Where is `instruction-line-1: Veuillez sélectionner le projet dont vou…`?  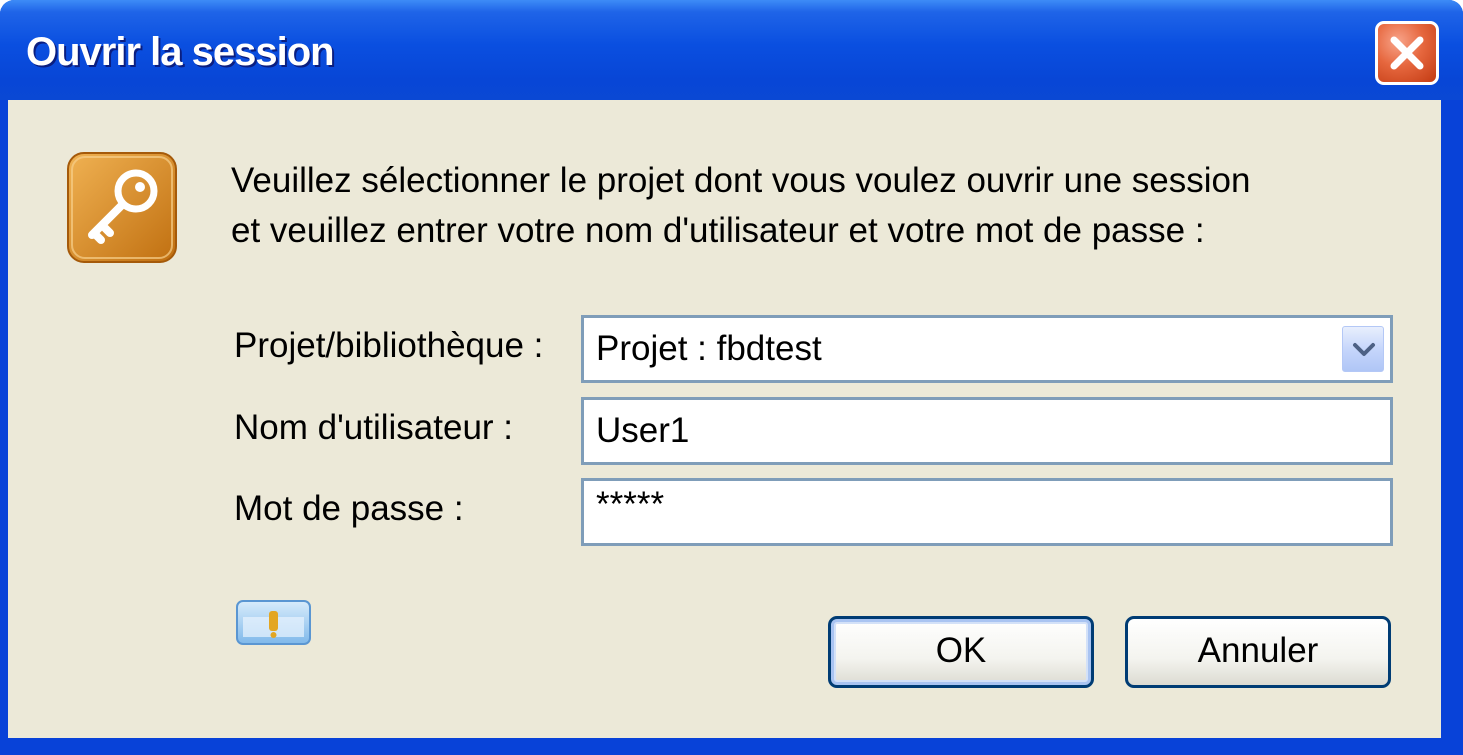
instruction-line-1: Veuillez sélectionner le projet dont vou… is located at coordinates (741, 180).